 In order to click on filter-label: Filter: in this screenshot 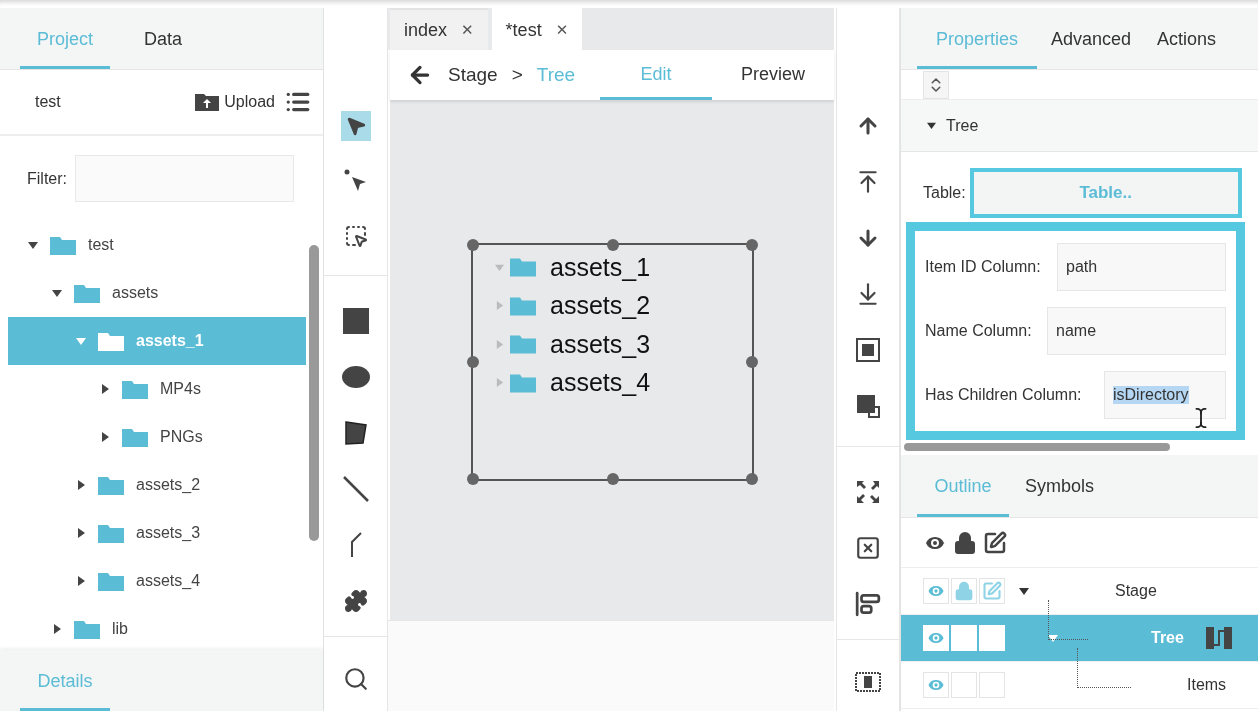, I will do `click(47, 178)`.